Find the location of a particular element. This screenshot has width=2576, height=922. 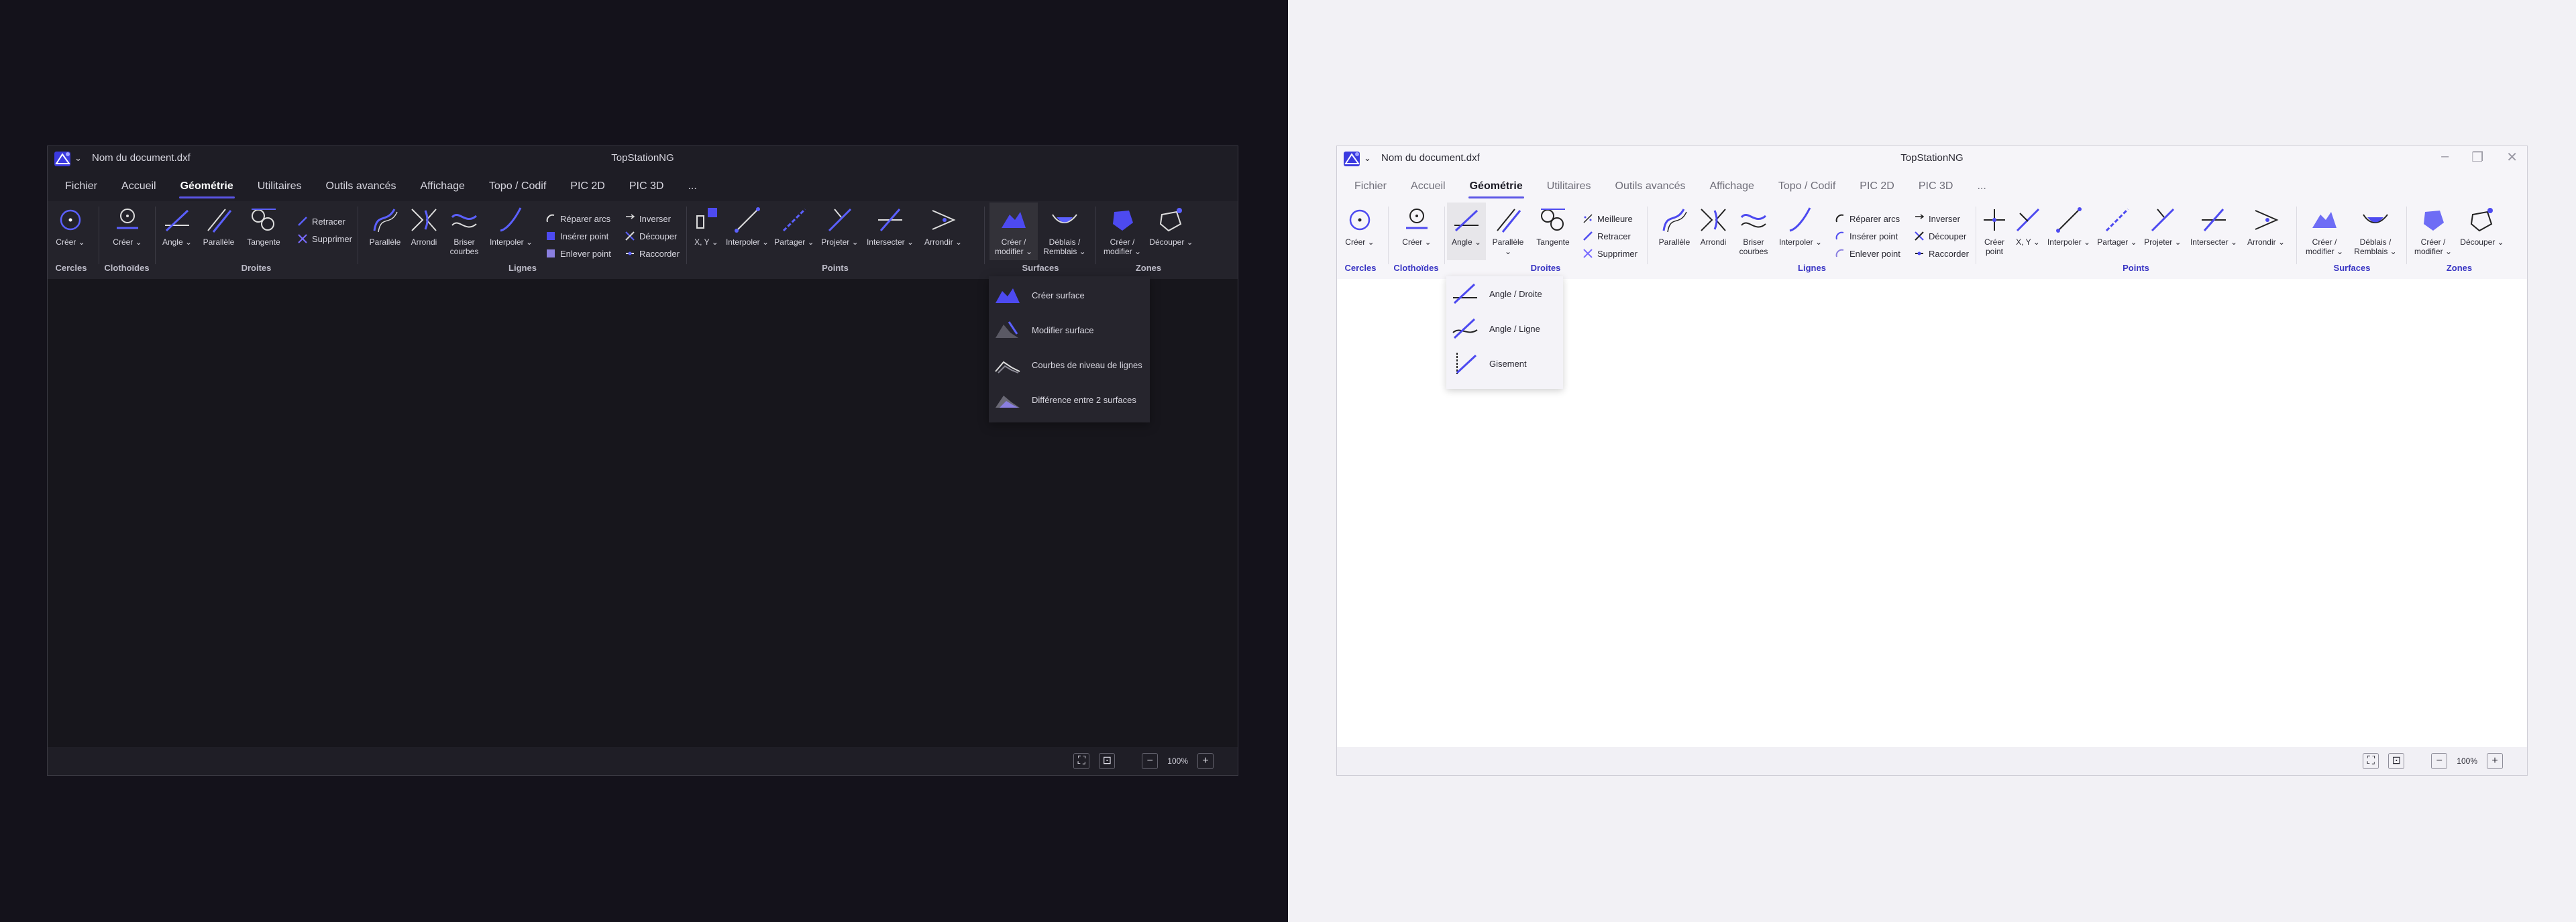

minimize-icon: – is located at coordinates (2445, 157).